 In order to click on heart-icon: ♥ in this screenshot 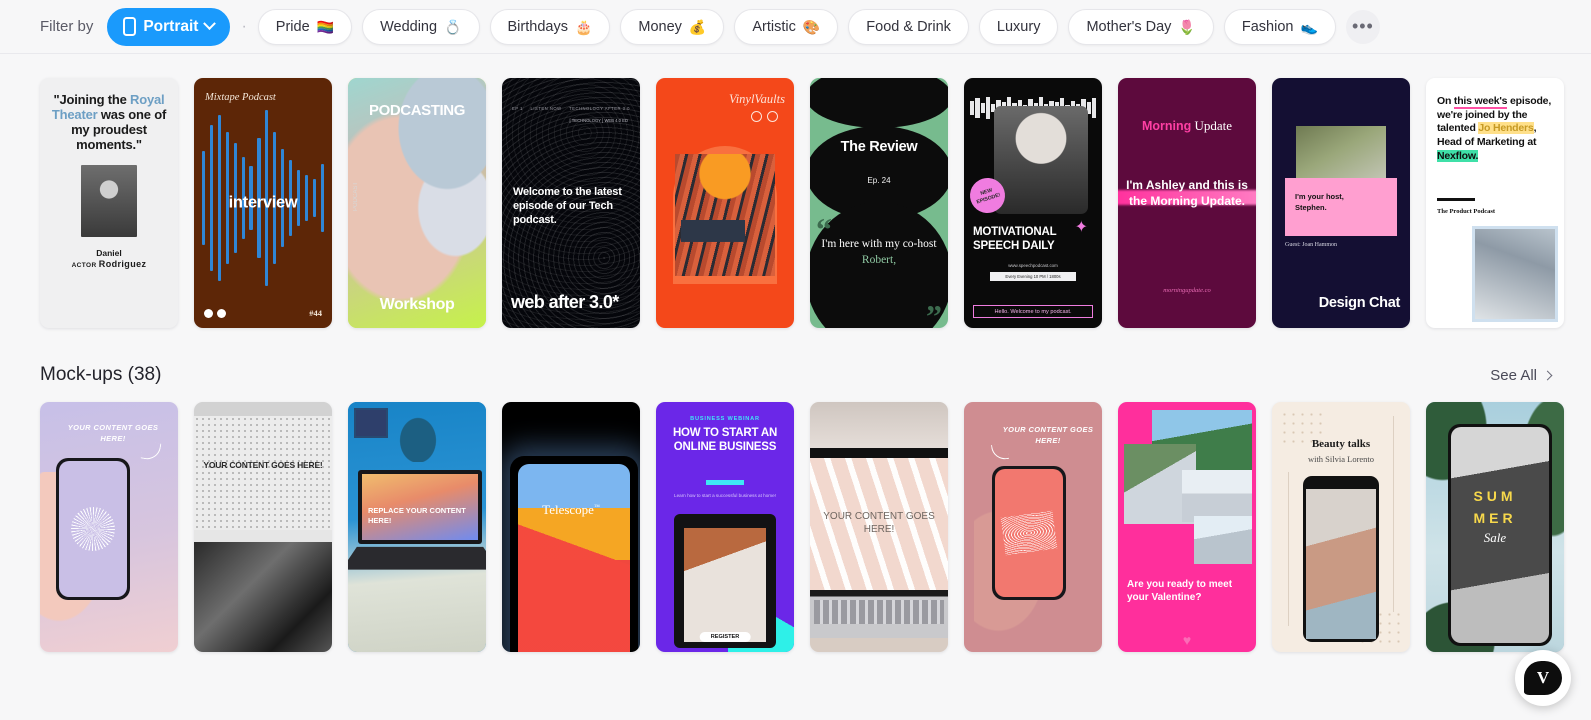, I will do `click(1187, 640)`.